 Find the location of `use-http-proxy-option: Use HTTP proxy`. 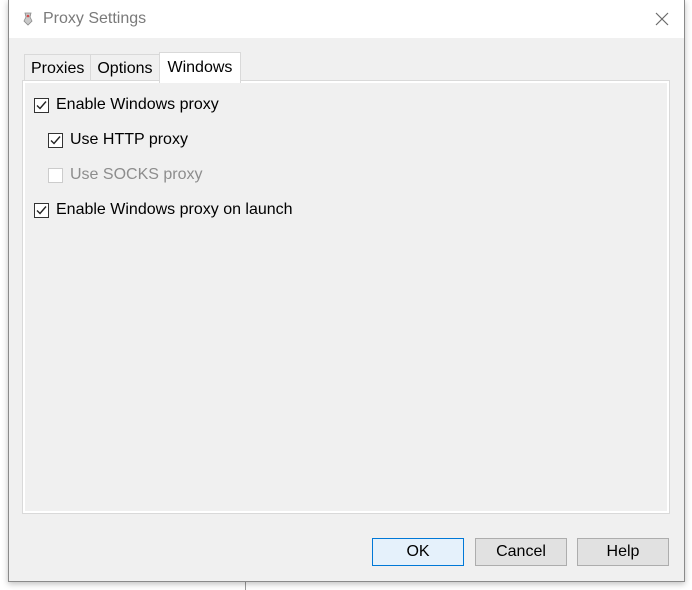

use-http-proxy-option: Use HTTP proxy is located at coordinates (118, 140).